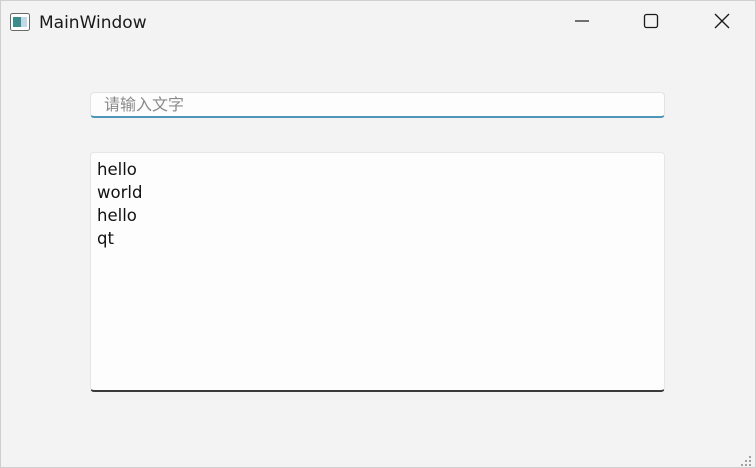 The image size is (756, 468). I want to click on title-bar: MainWindow, so click(378, 23).